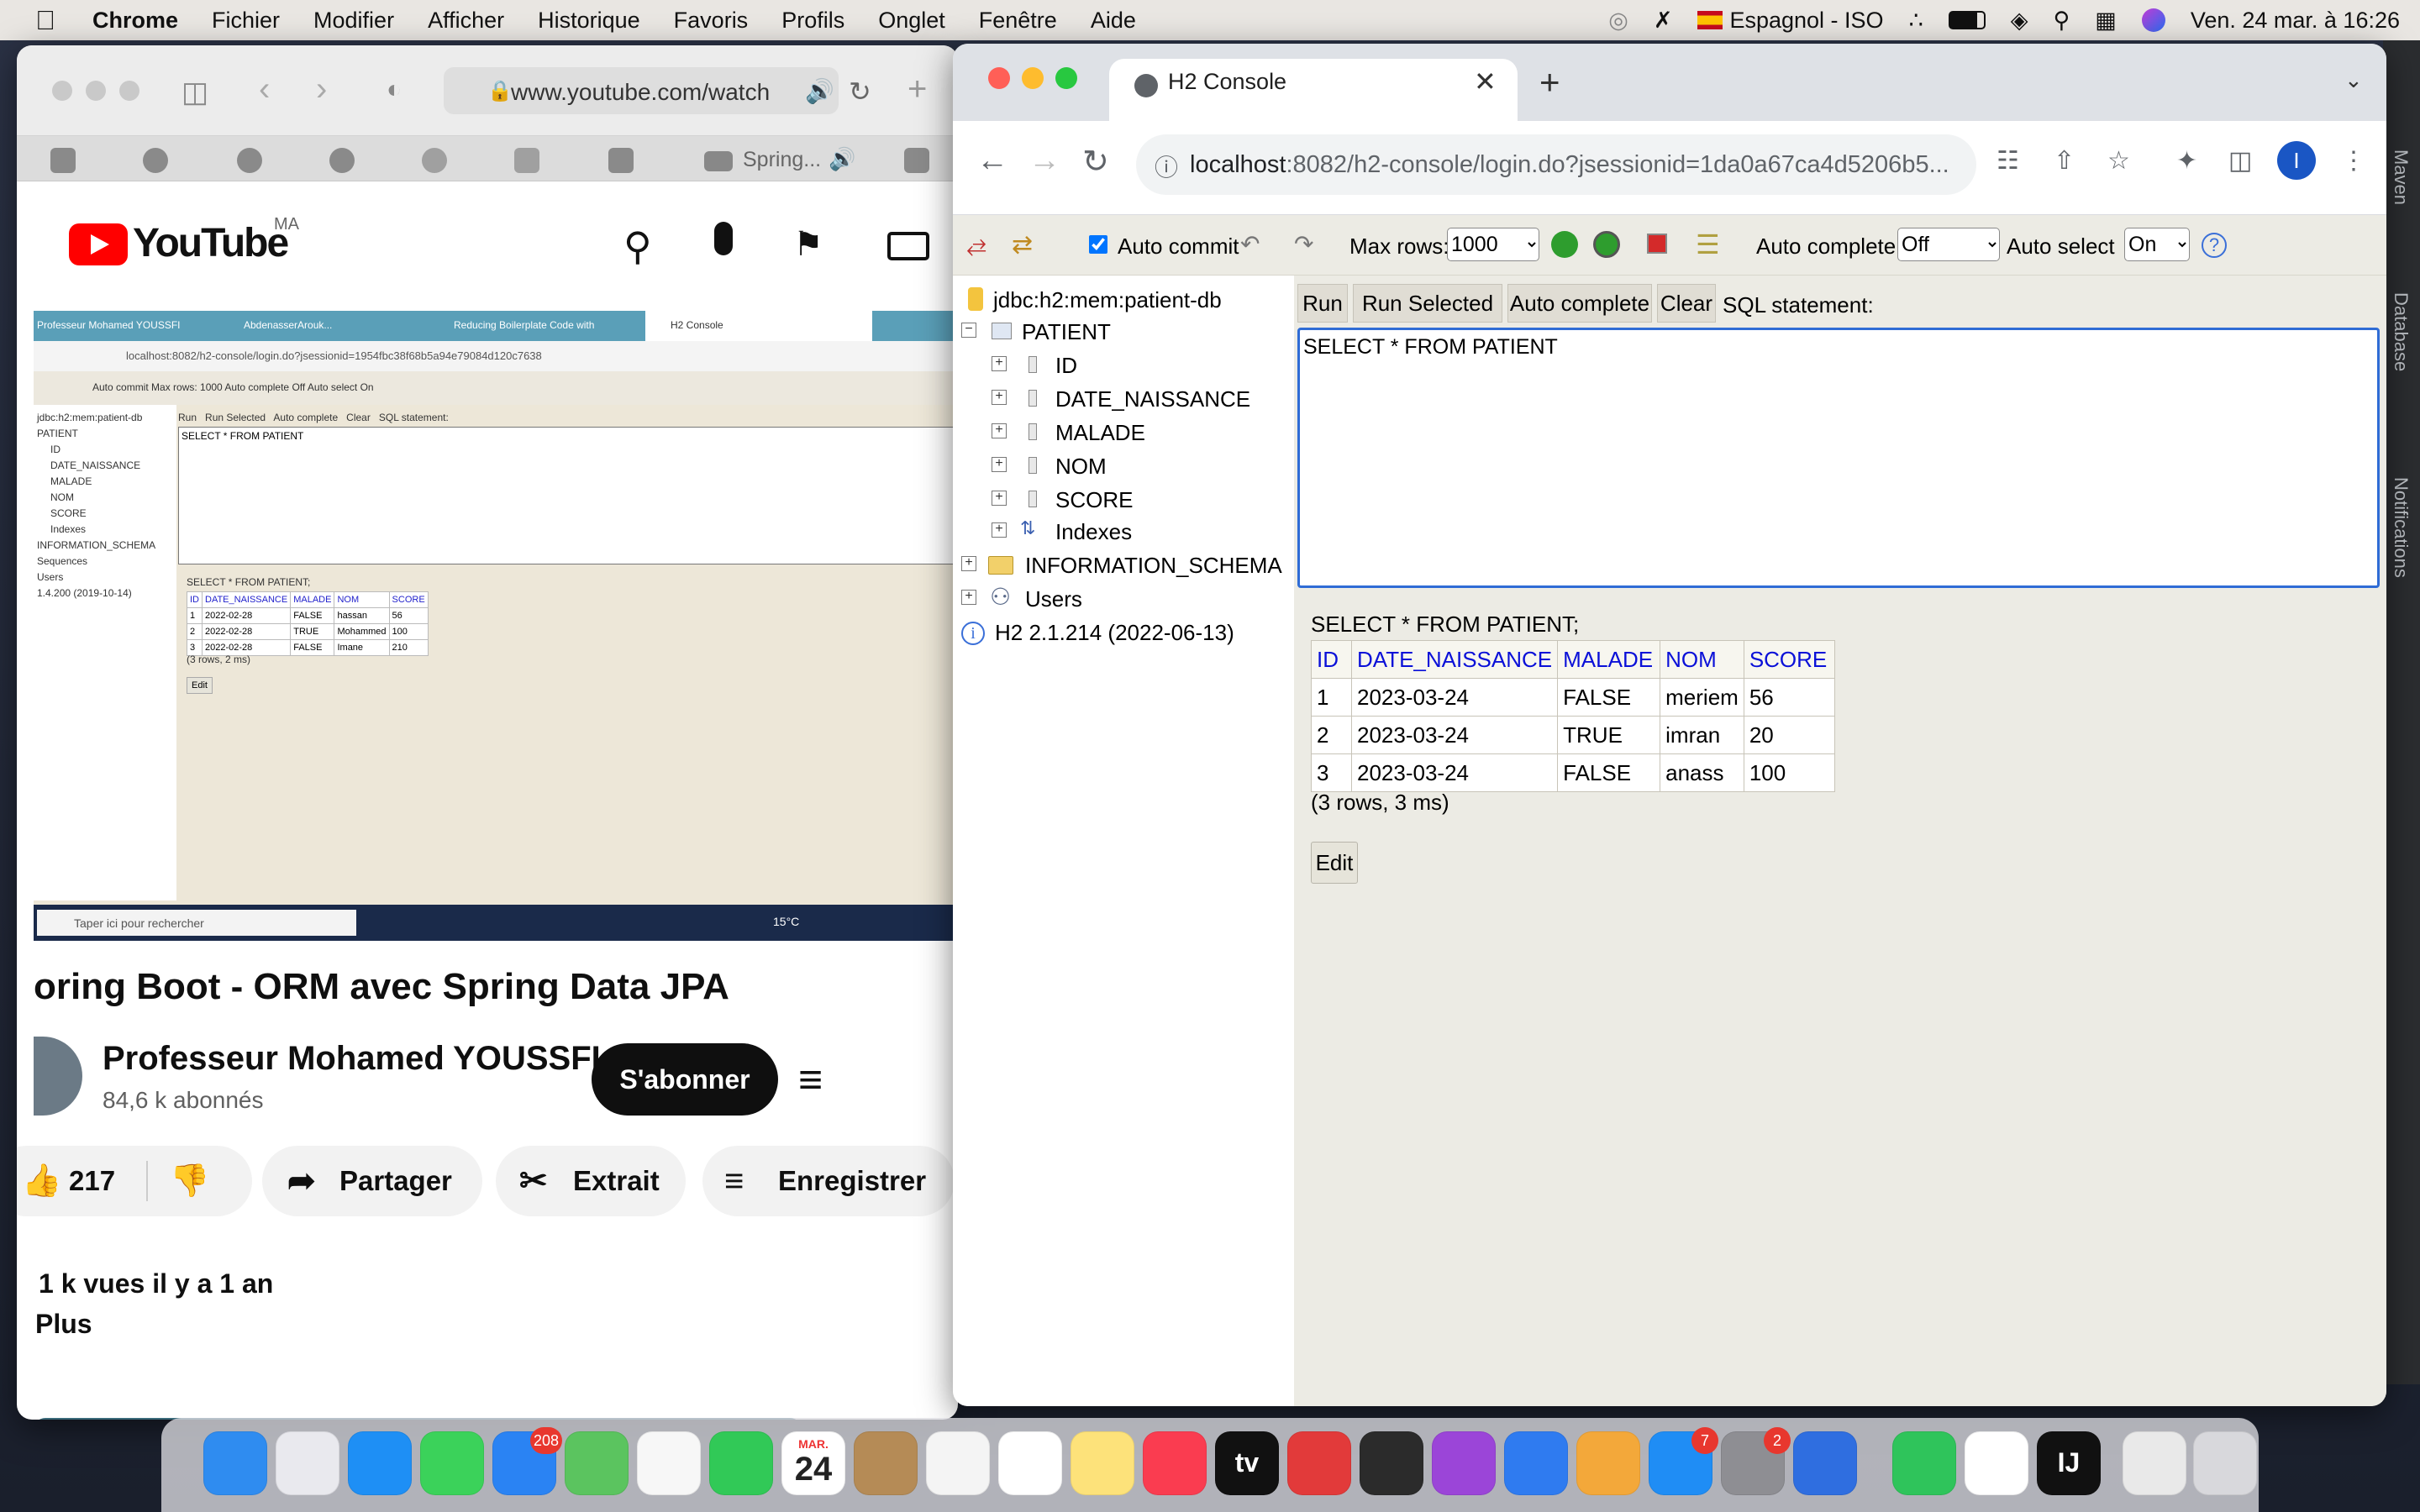 This screenshot has height=1512, width=2420. I want to click on menu-clock: Ven. 24 mar. à 16:26, so click(2295, 21).